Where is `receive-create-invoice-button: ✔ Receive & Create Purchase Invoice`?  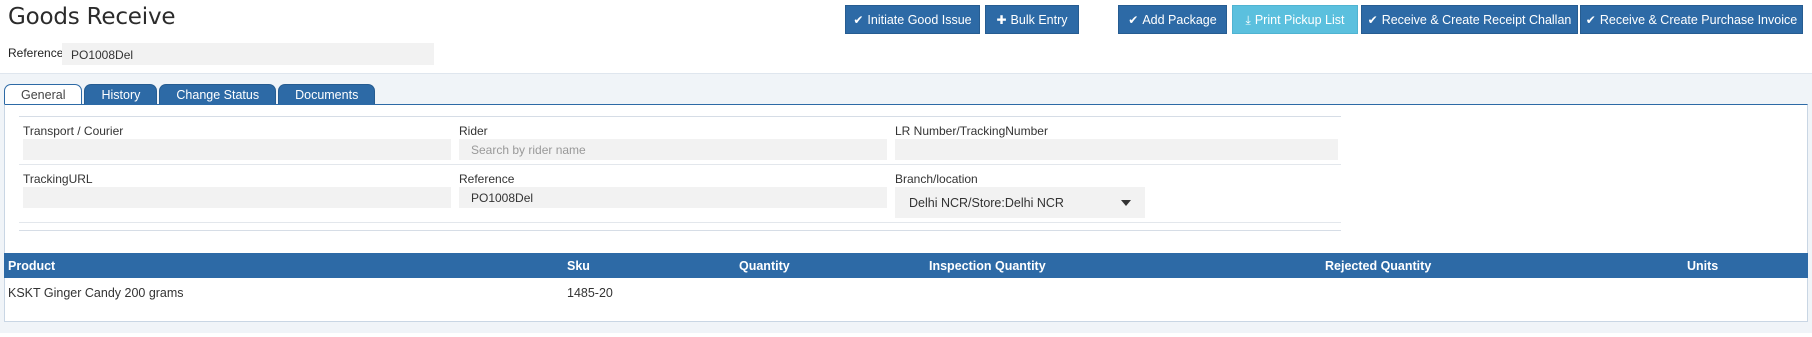
receive-create-invoice-button: ✔ Receive & Create Purchase Invoice is located at coordinates (1691, 19).